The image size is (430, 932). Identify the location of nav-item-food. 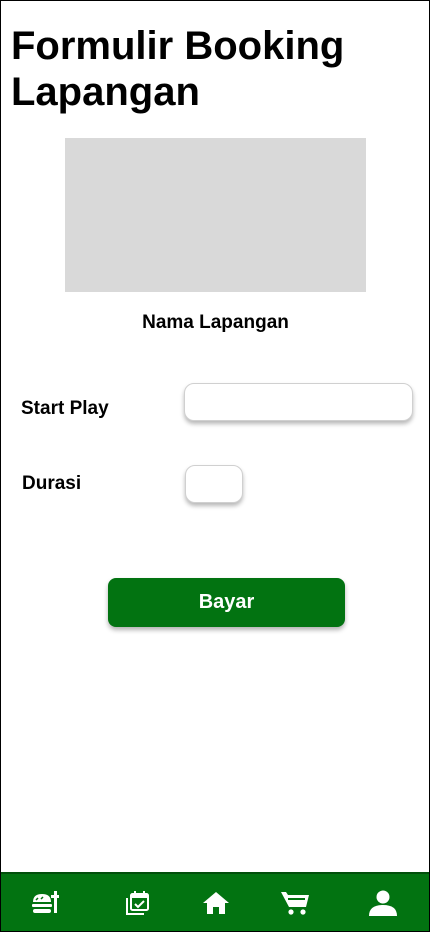
(45, 903).